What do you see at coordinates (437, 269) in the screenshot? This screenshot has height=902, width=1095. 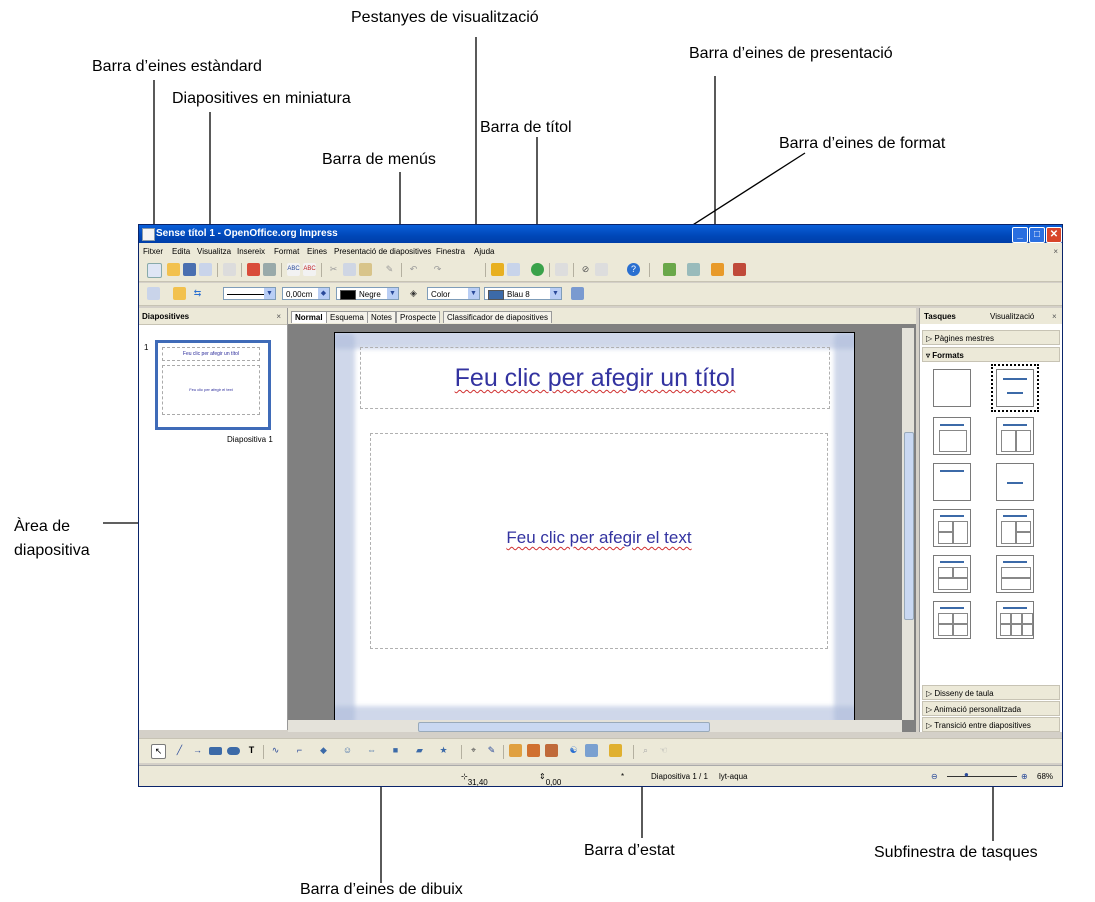 I see `redo-icon: ↷` at bounding box center [437, 269].